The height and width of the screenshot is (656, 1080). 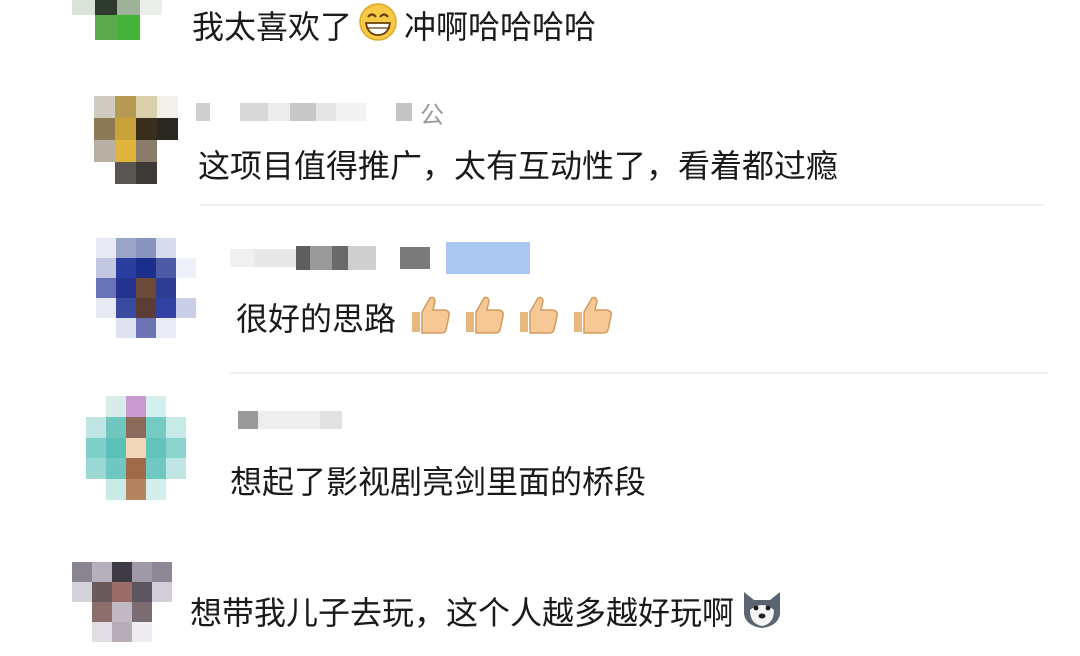 What do you see at coordinates (488, 258) in the screenshot?
I see `user-badge` at bounding box center [488, 258].